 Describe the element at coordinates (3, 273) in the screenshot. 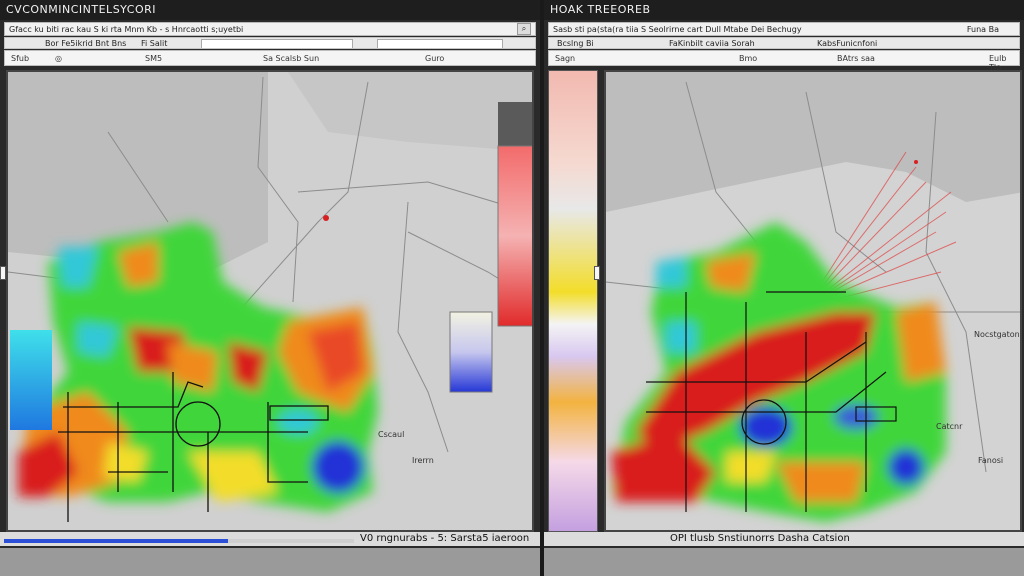

I see `left-splitter-handle` at that location.